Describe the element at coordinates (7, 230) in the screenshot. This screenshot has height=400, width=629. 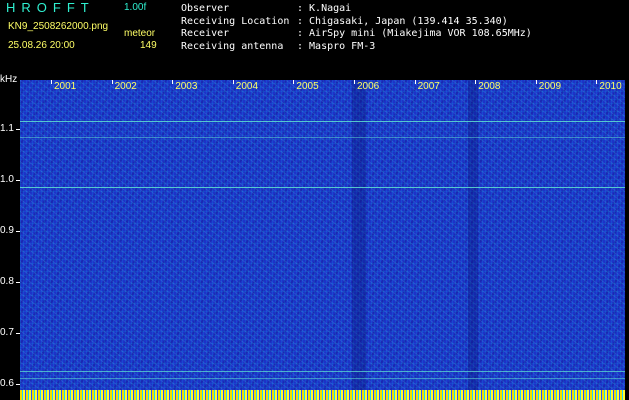
I see `y-axis-label: 0.9` at that location.